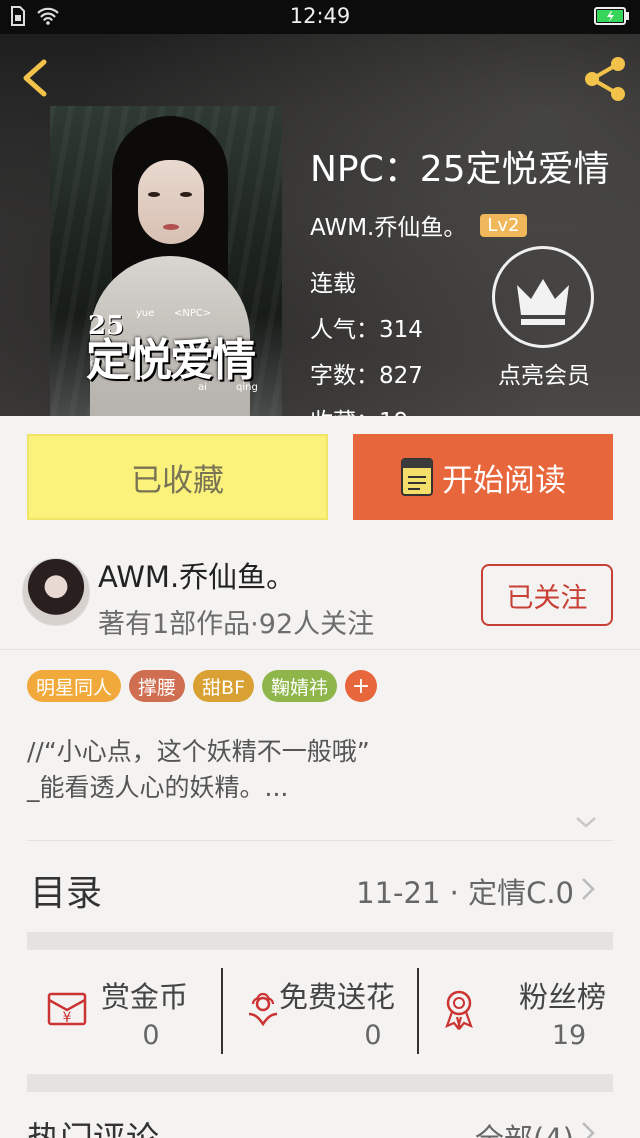 Image resolution: width=640 pixels, height=1138 pixels. I want to click on reward-section: ¥ 赏金币 0 免费送花 0 粉丝榜 19, so click(320, 1011).